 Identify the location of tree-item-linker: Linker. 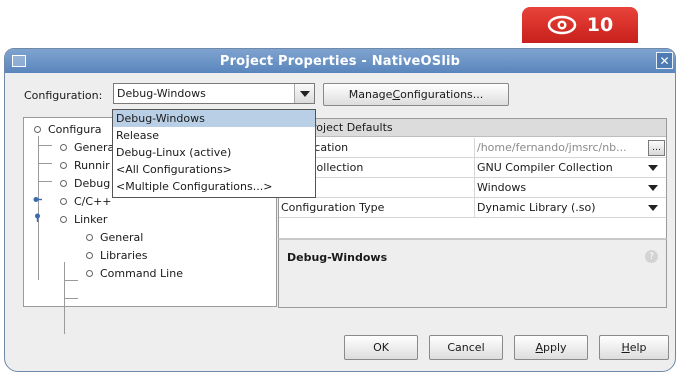
(83, 219).